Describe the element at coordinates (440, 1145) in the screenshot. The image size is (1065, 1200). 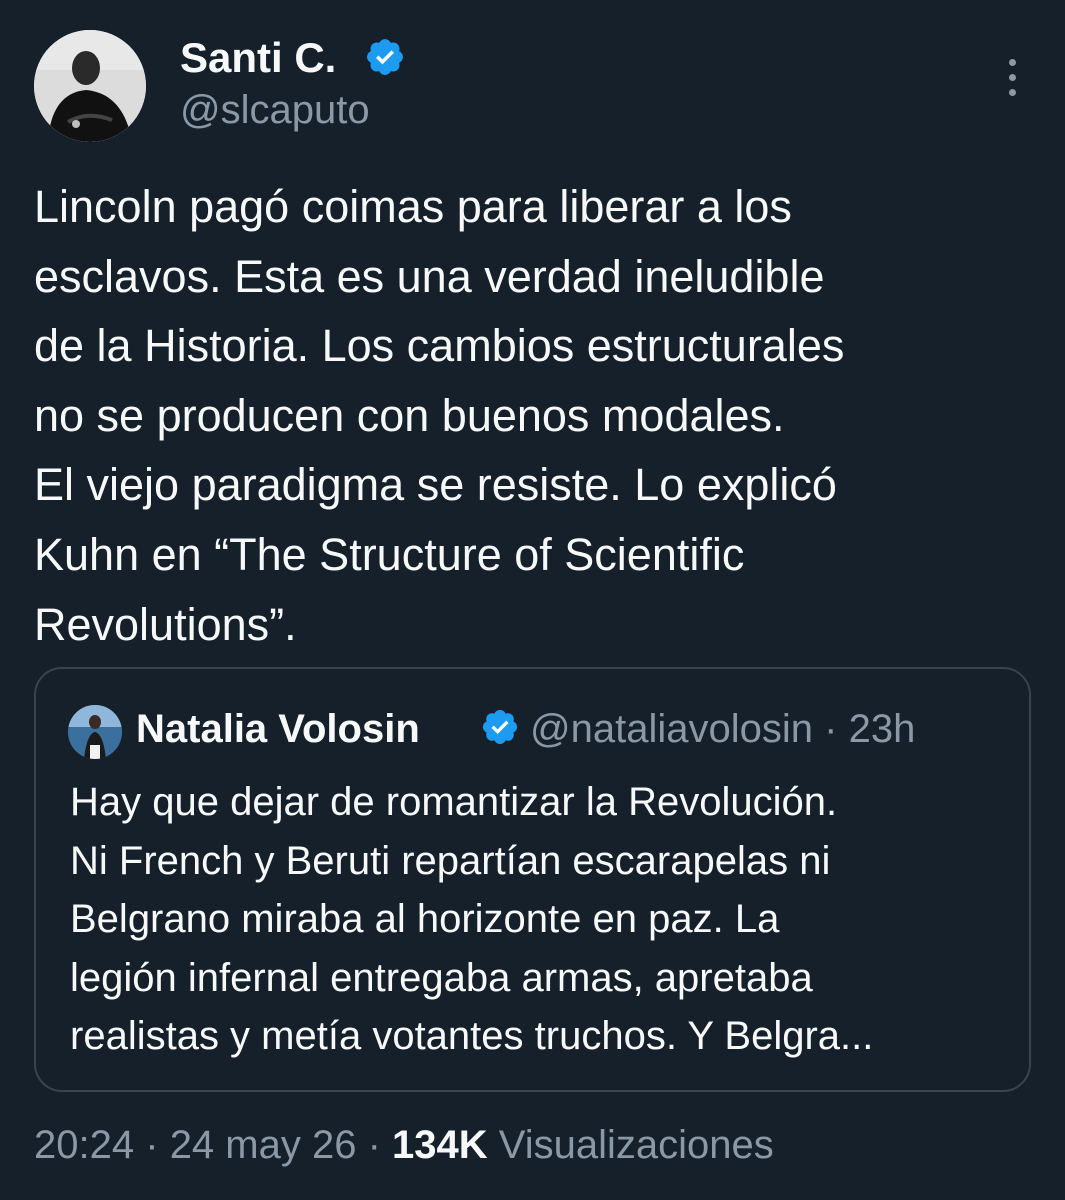
I see `views-count: 134K` at that location.